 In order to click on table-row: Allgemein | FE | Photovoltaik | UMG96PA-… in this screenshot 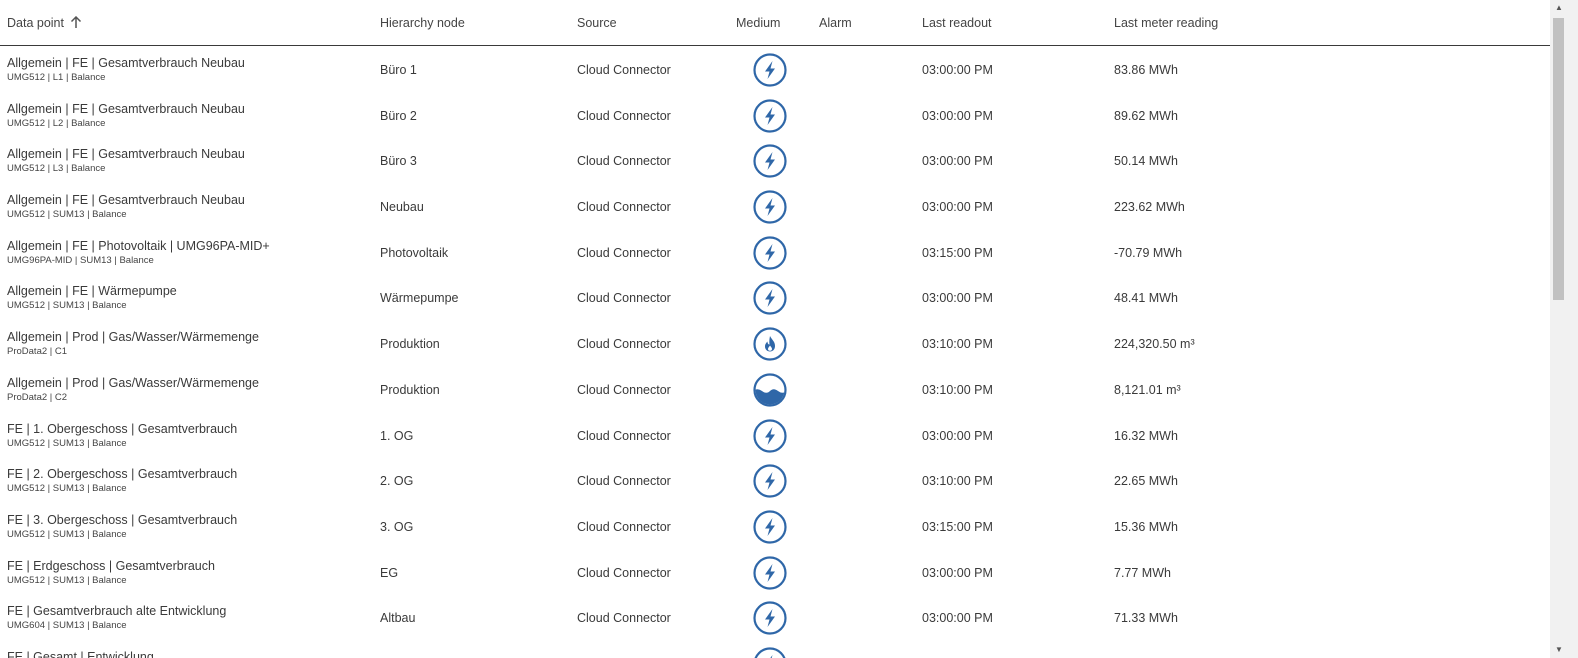, I will do `click(780, 252)`.